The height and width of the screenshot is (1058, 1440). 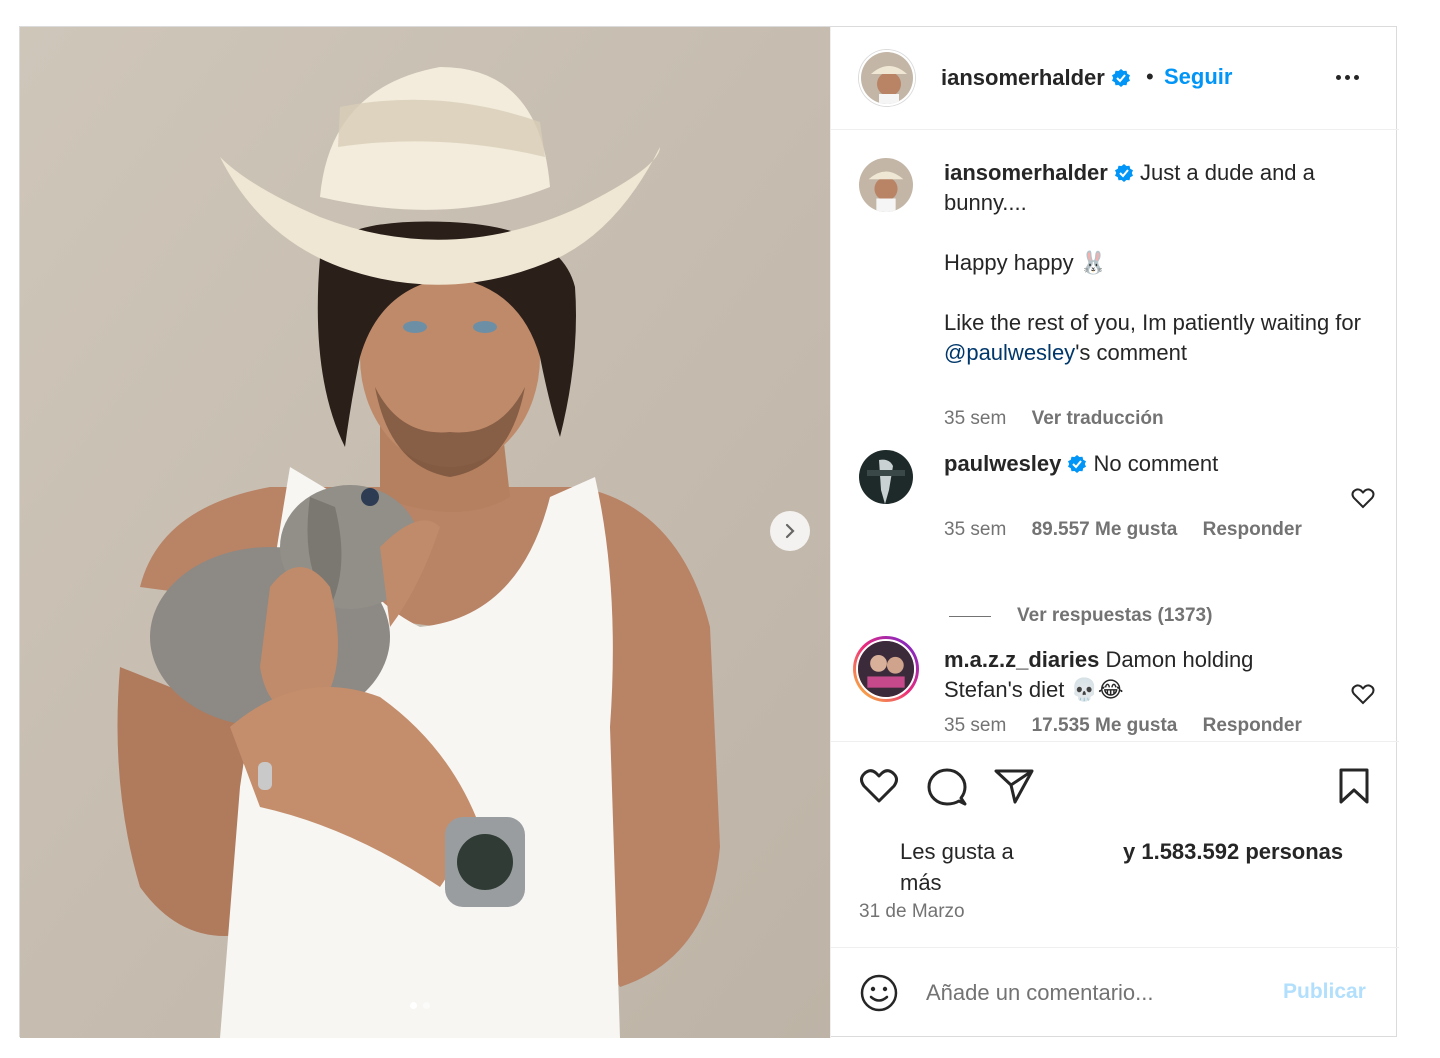 I want to click on comment-body: No comment, so click(x=1156, y=463).